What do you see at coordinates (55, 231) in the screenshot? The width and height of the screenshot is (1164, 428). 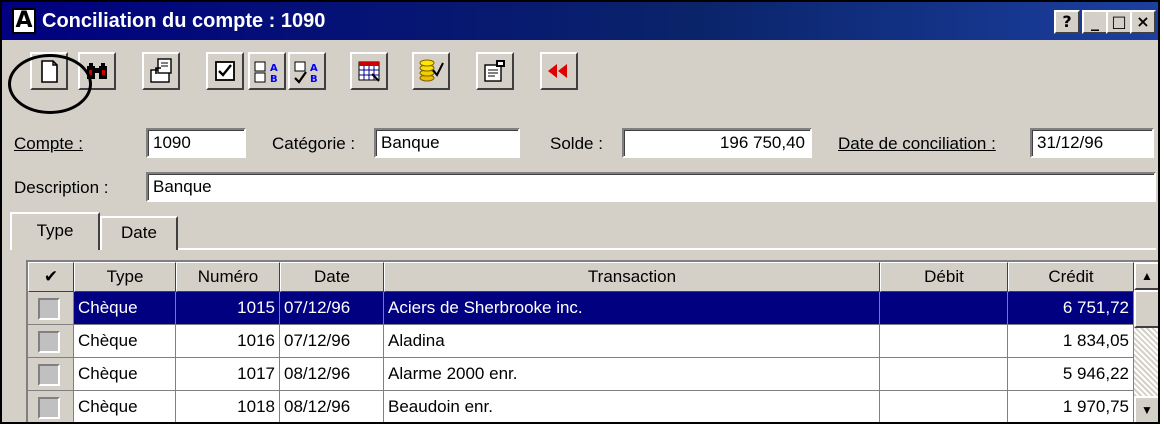 I see `tab-type: Type` at bounding box center [55, 231].